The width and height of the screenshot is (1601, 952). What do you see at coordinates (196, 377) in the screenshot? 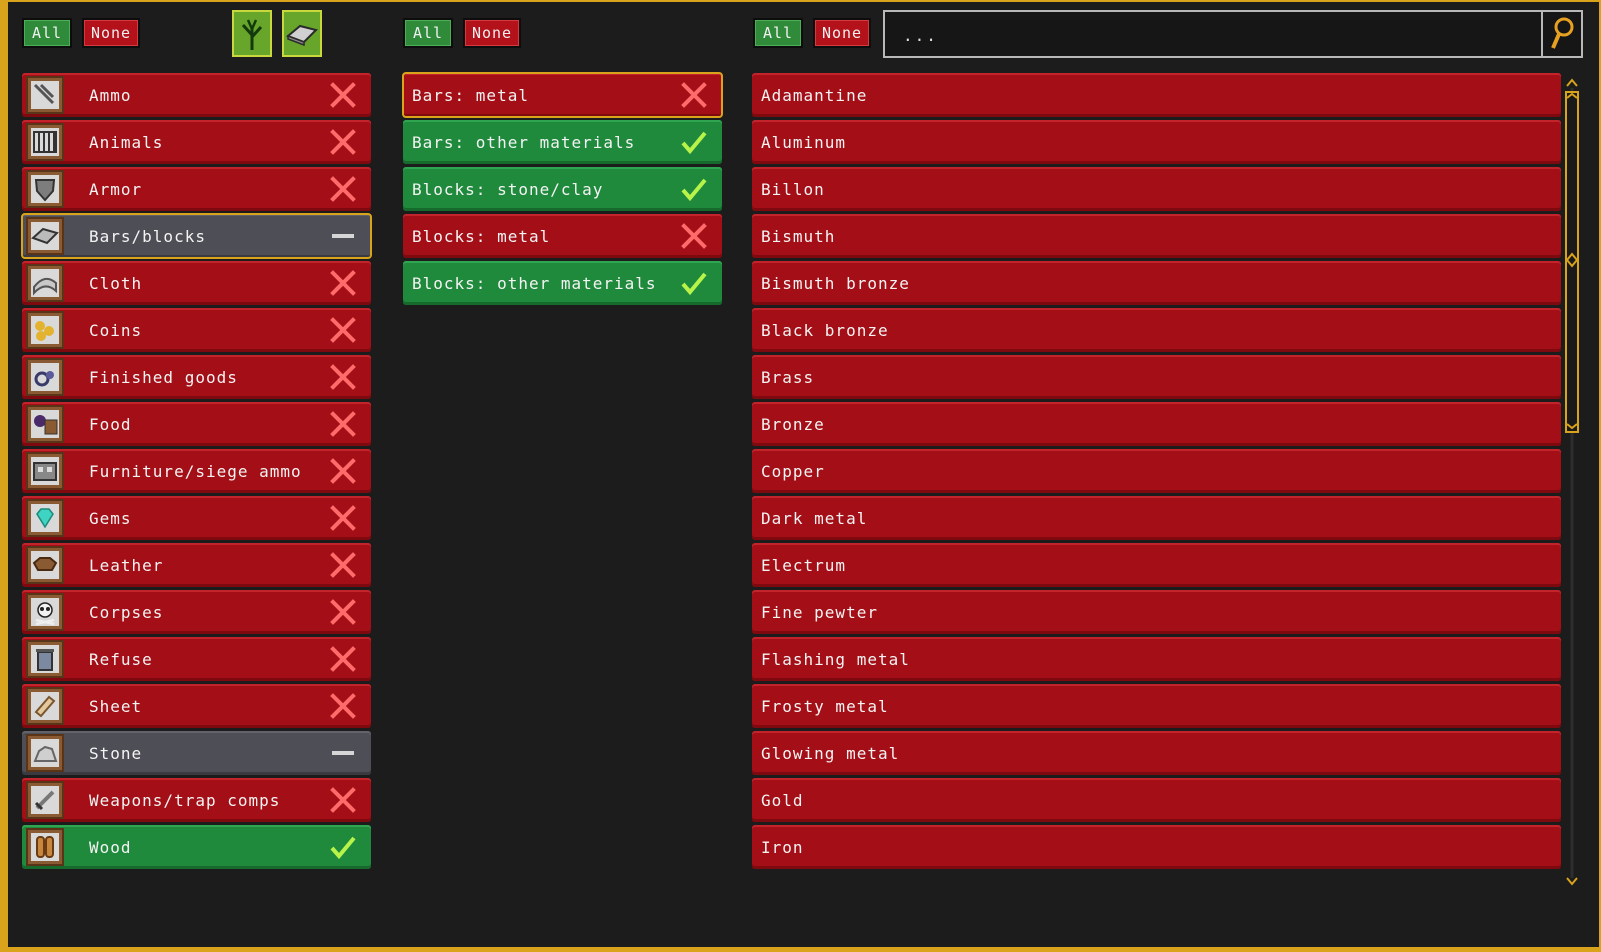
I see `category-row: Finished goods` at bounding box center [196, 377].